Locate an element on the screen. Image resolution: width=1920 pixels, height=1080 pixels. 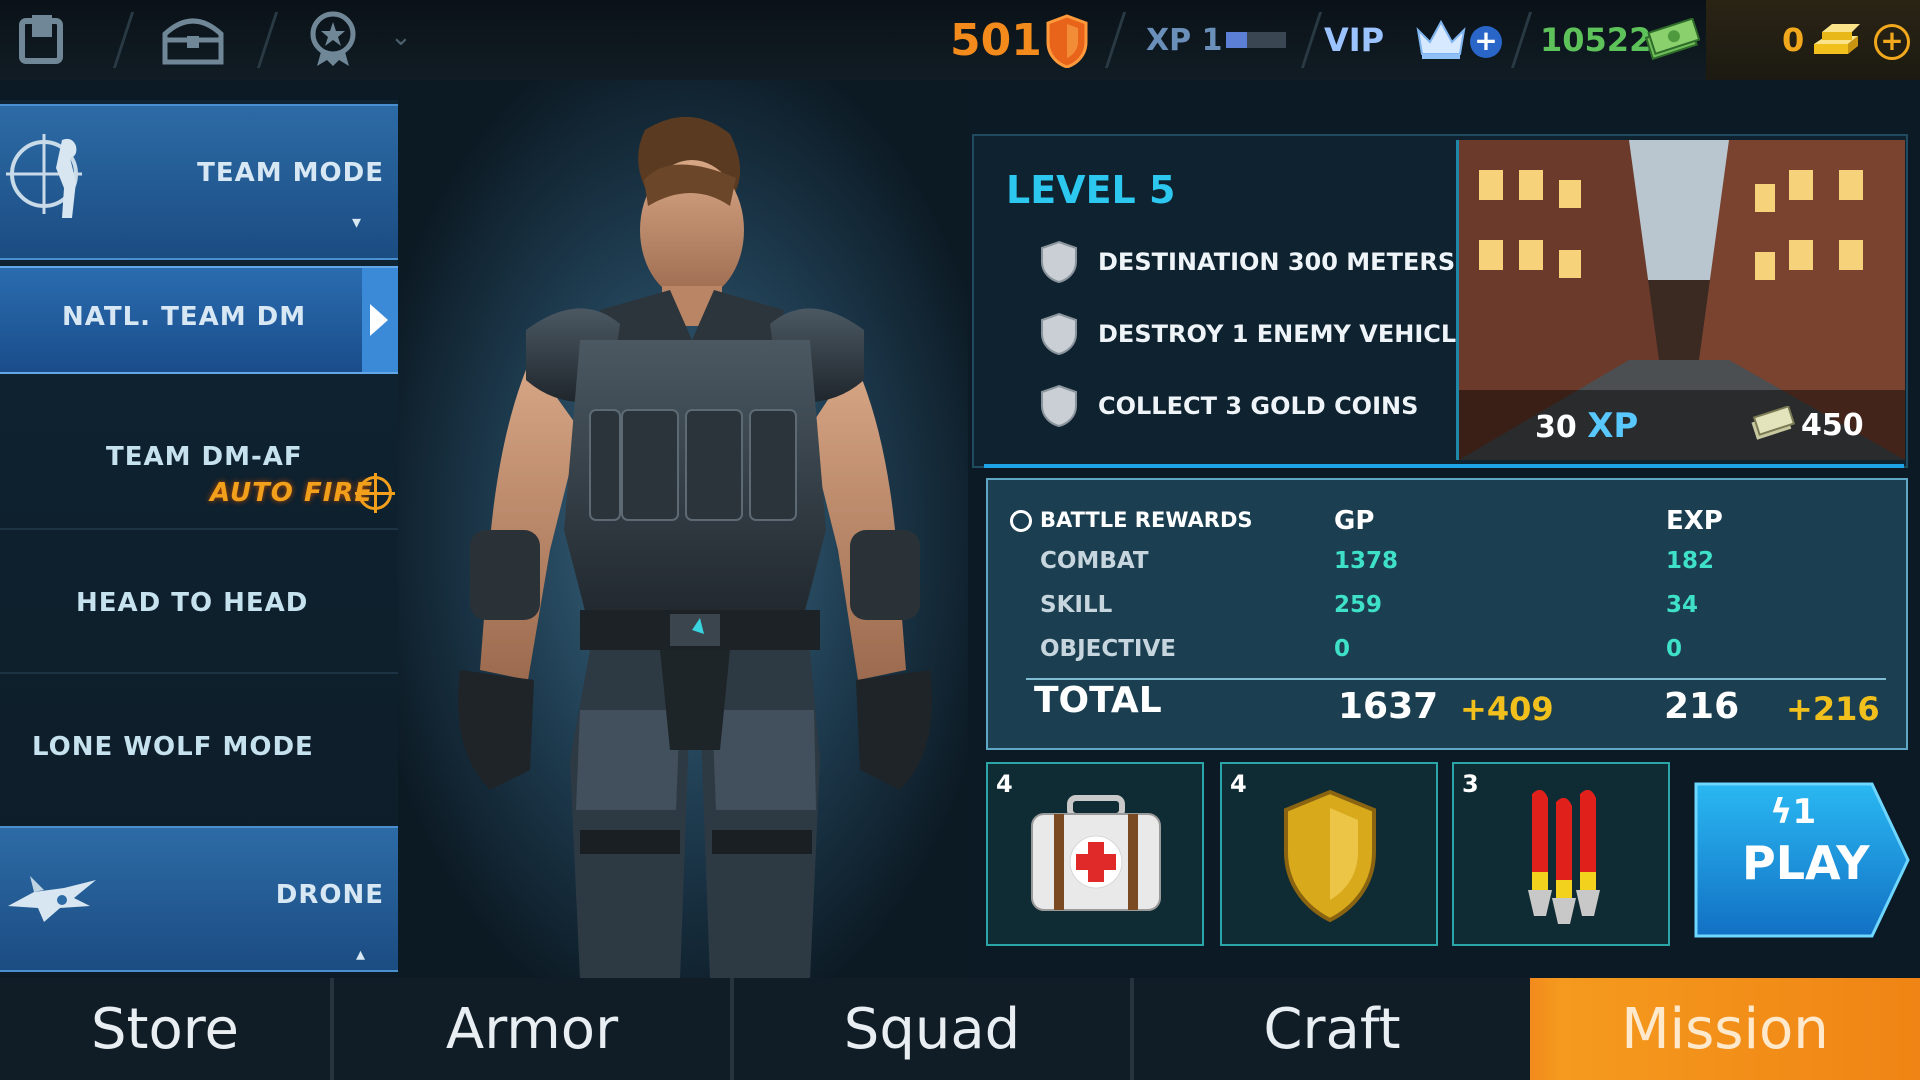
chevron-right-icon is located at coordinates (379, 320).